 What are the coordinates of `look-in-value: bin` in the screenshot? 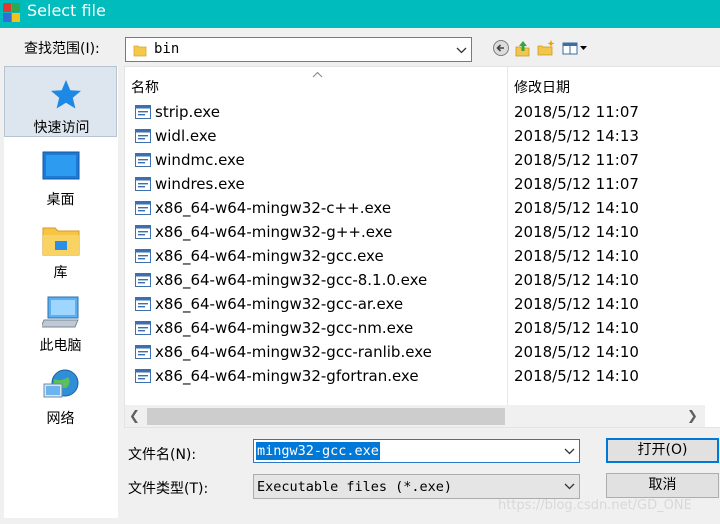 It's located at (167, 49).